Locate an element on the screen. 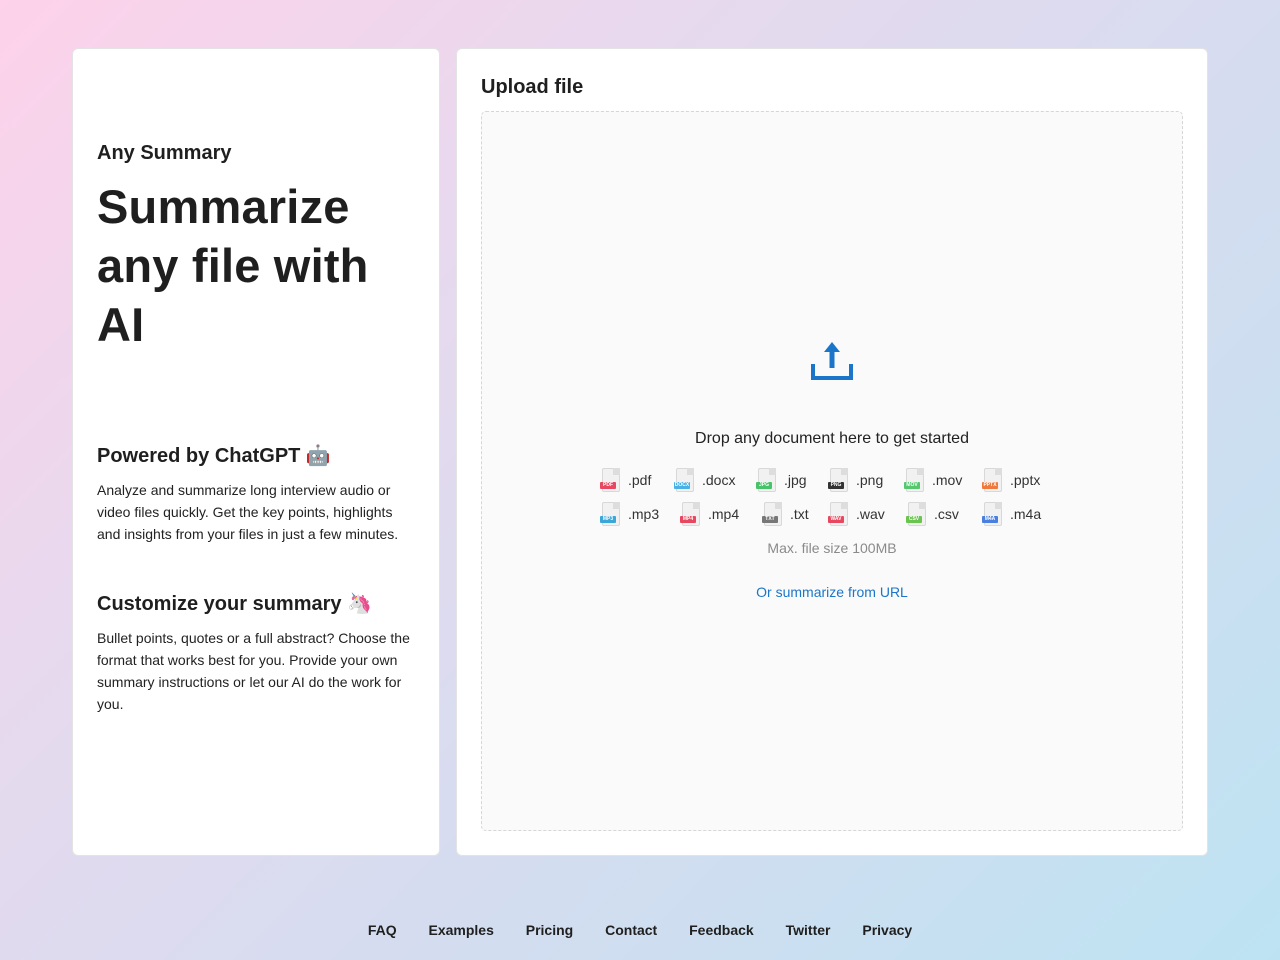  file-type-label: .wav is located at coordinates (870, 514).